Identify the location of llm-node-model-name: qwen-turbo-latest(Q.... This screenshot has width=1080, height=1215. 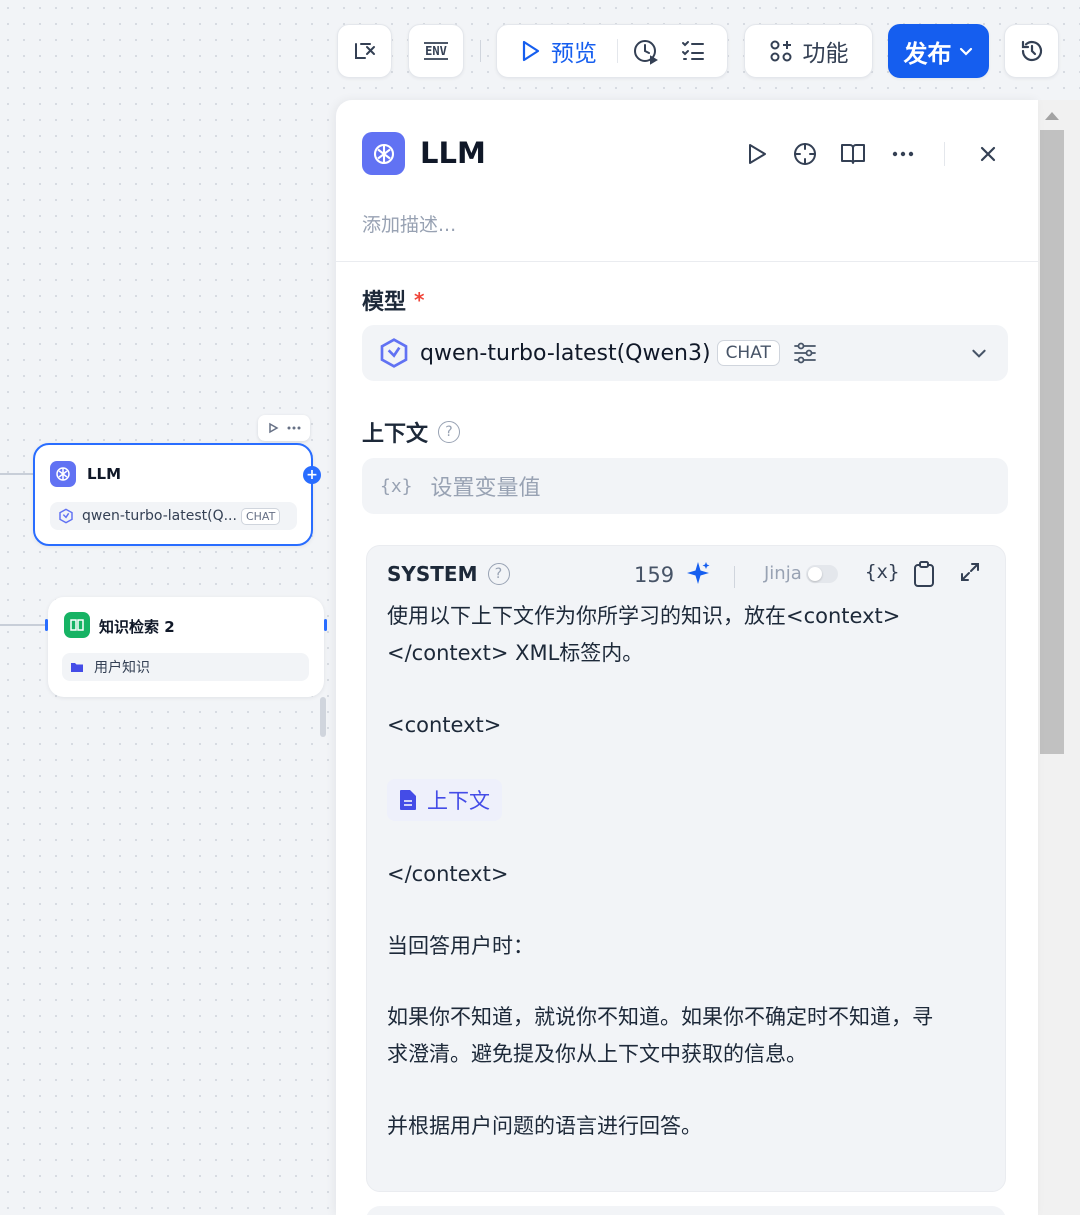
(159, 516).